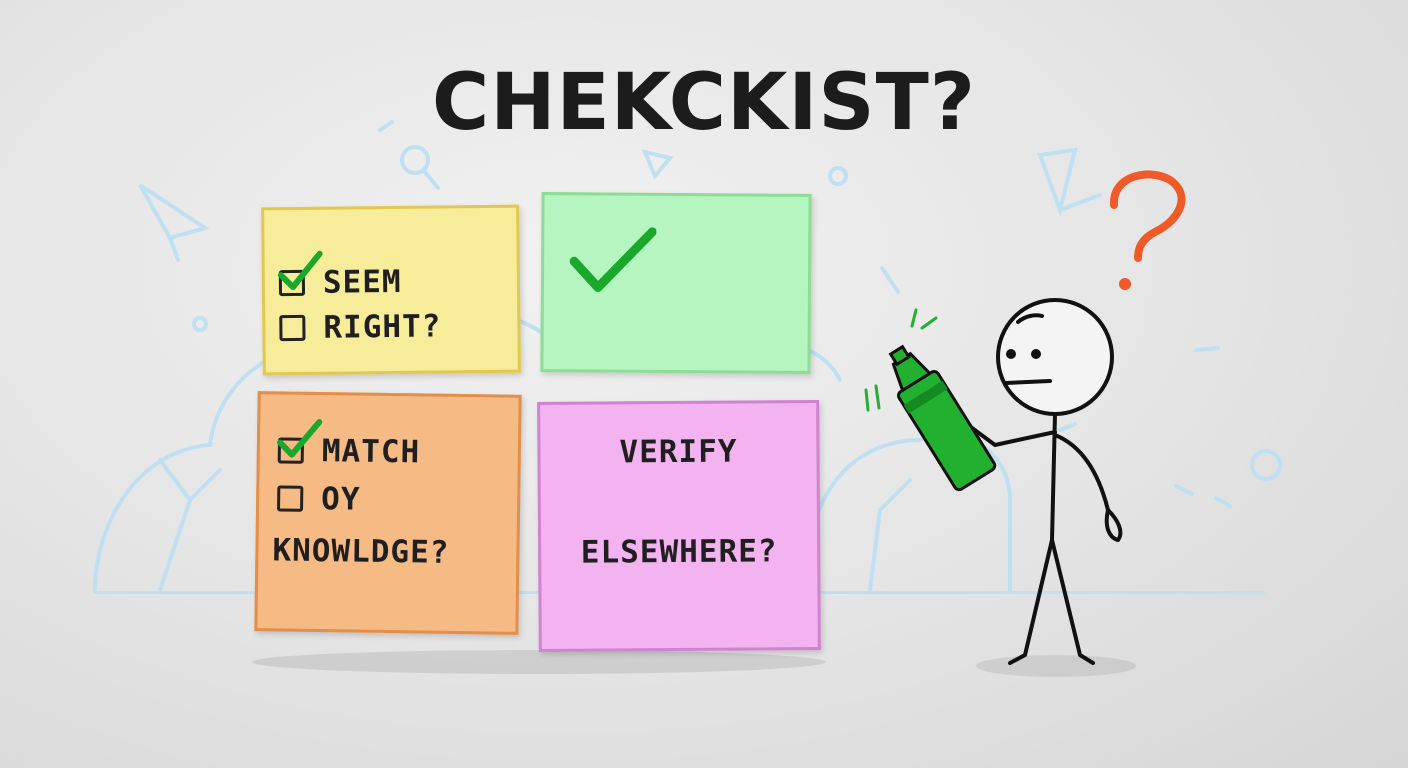 This screenshot has height=768, width=1408. Describe the element at coordinates (1044, 481) in the screenshot. I see `stick-figure` at that location.